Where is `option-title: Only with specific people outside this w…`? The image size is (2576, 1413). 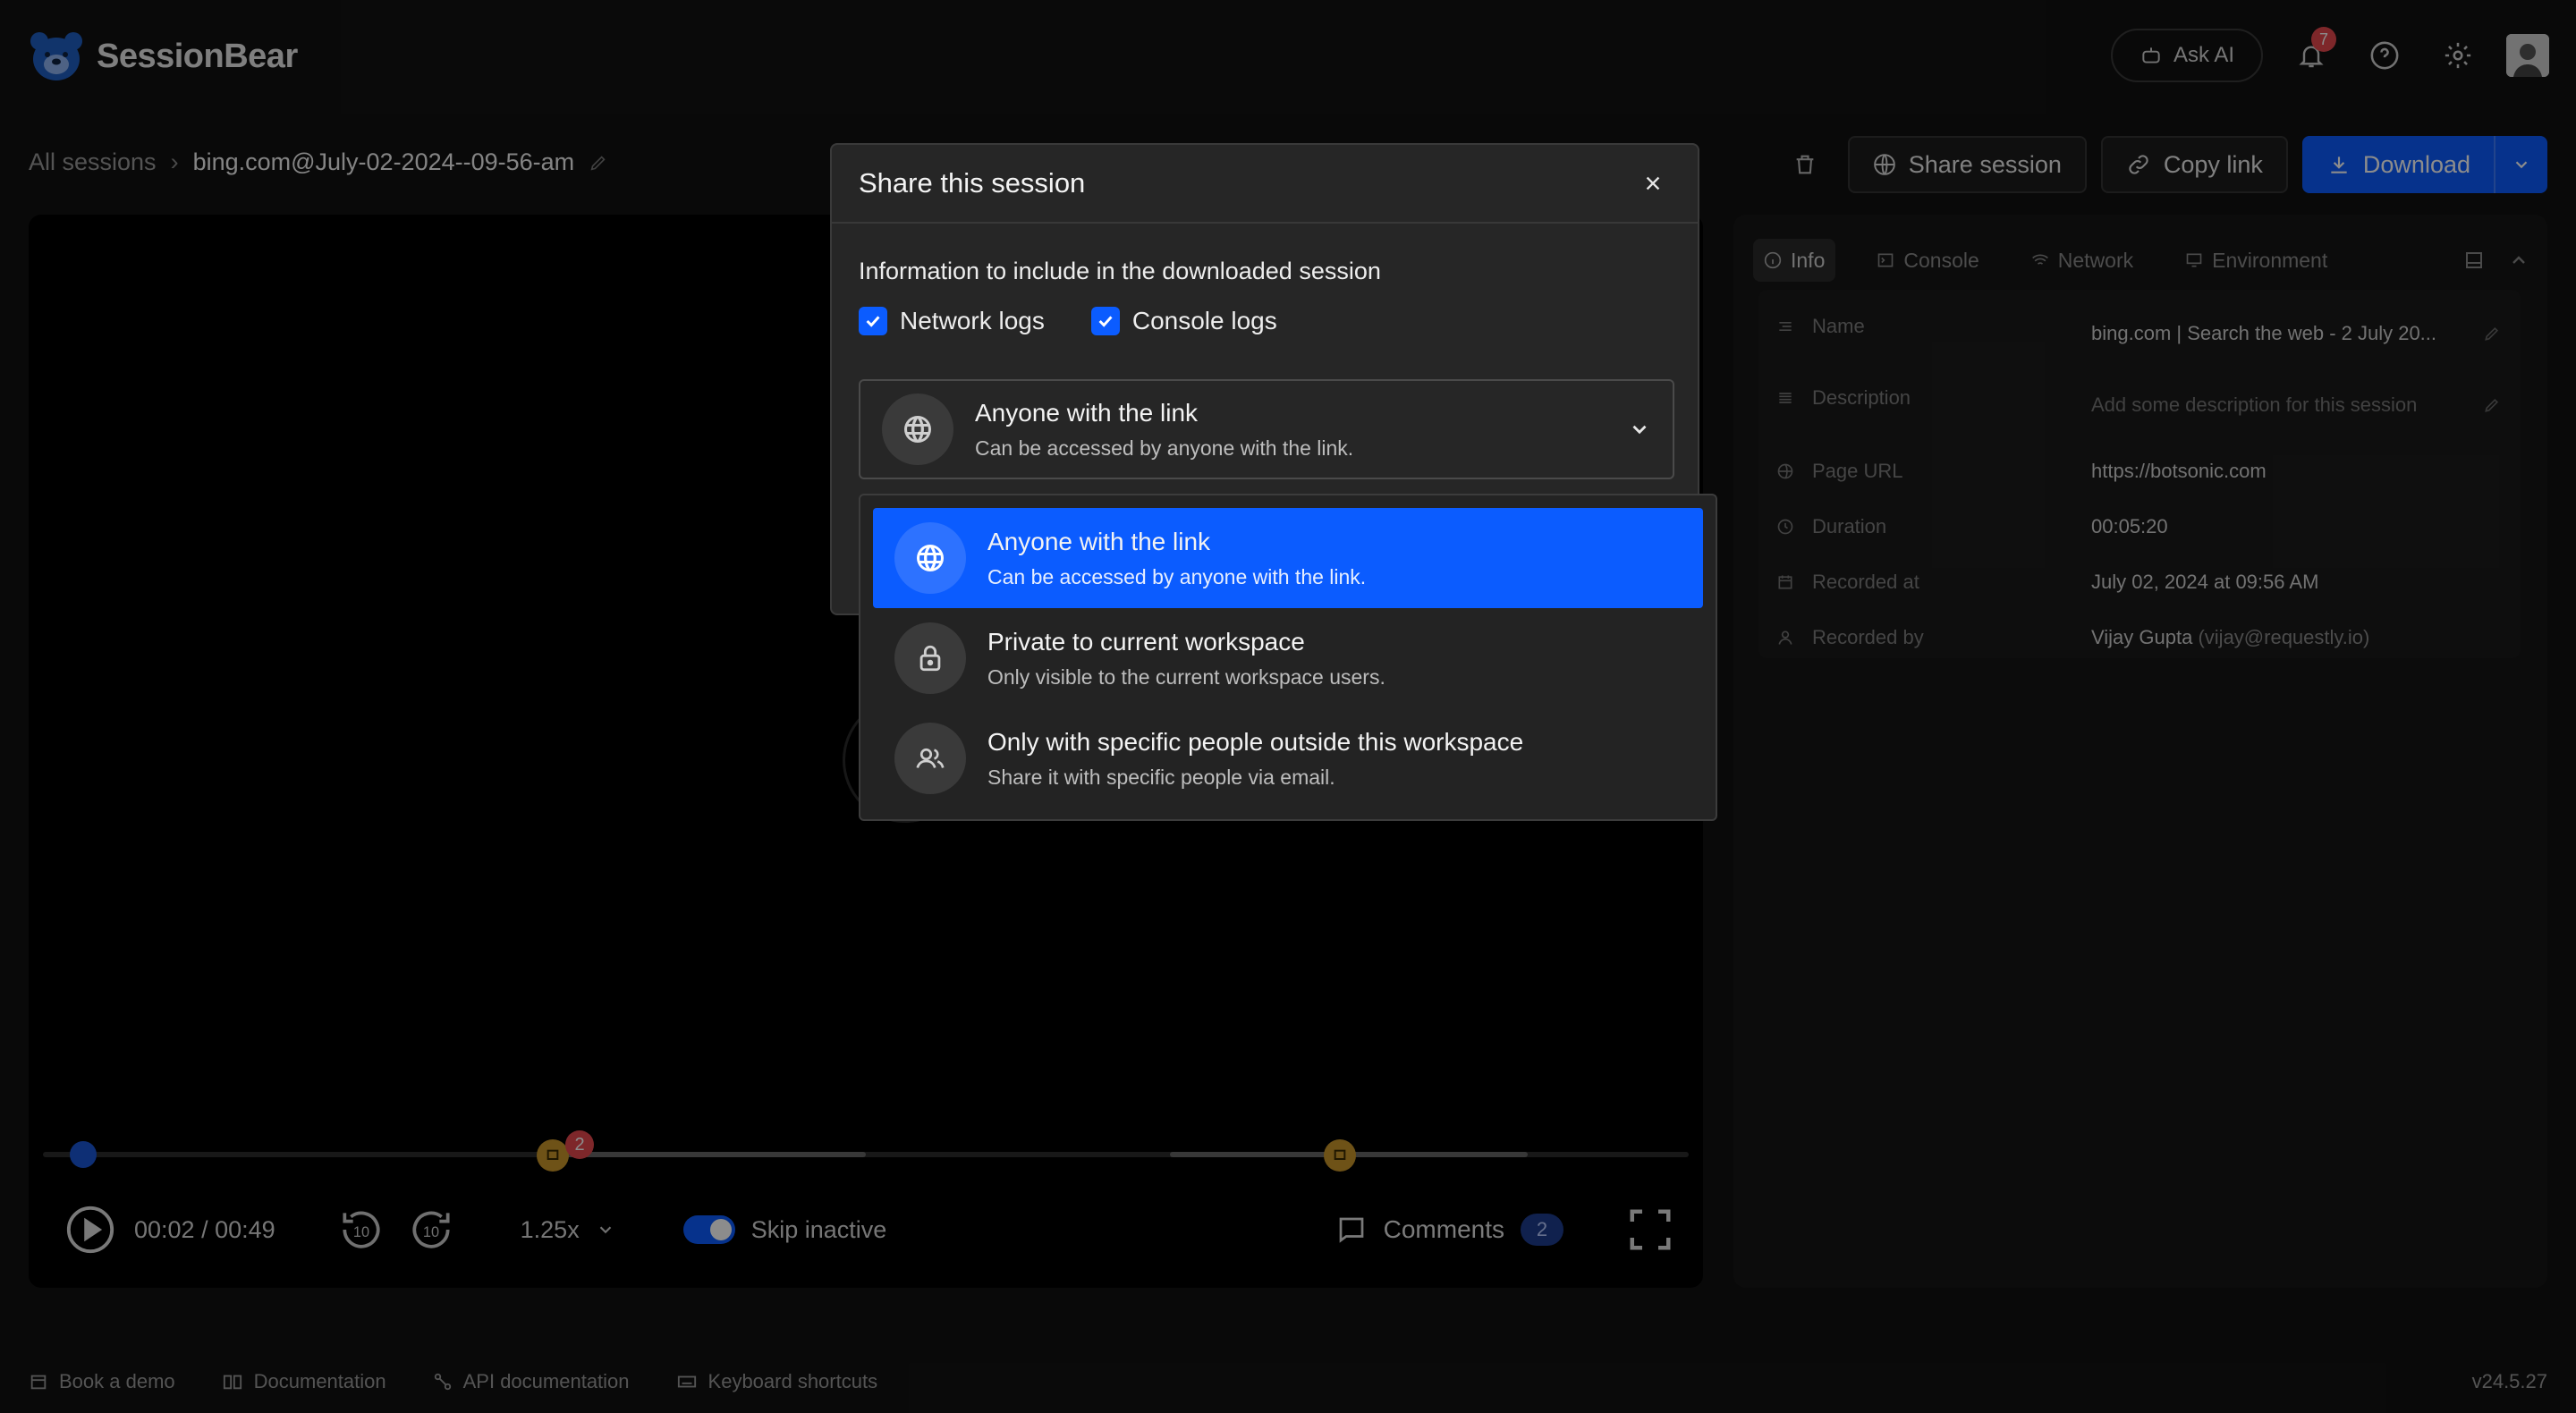
option-title: Only with specific people outside this w… is located at coordinates (1255, 741).